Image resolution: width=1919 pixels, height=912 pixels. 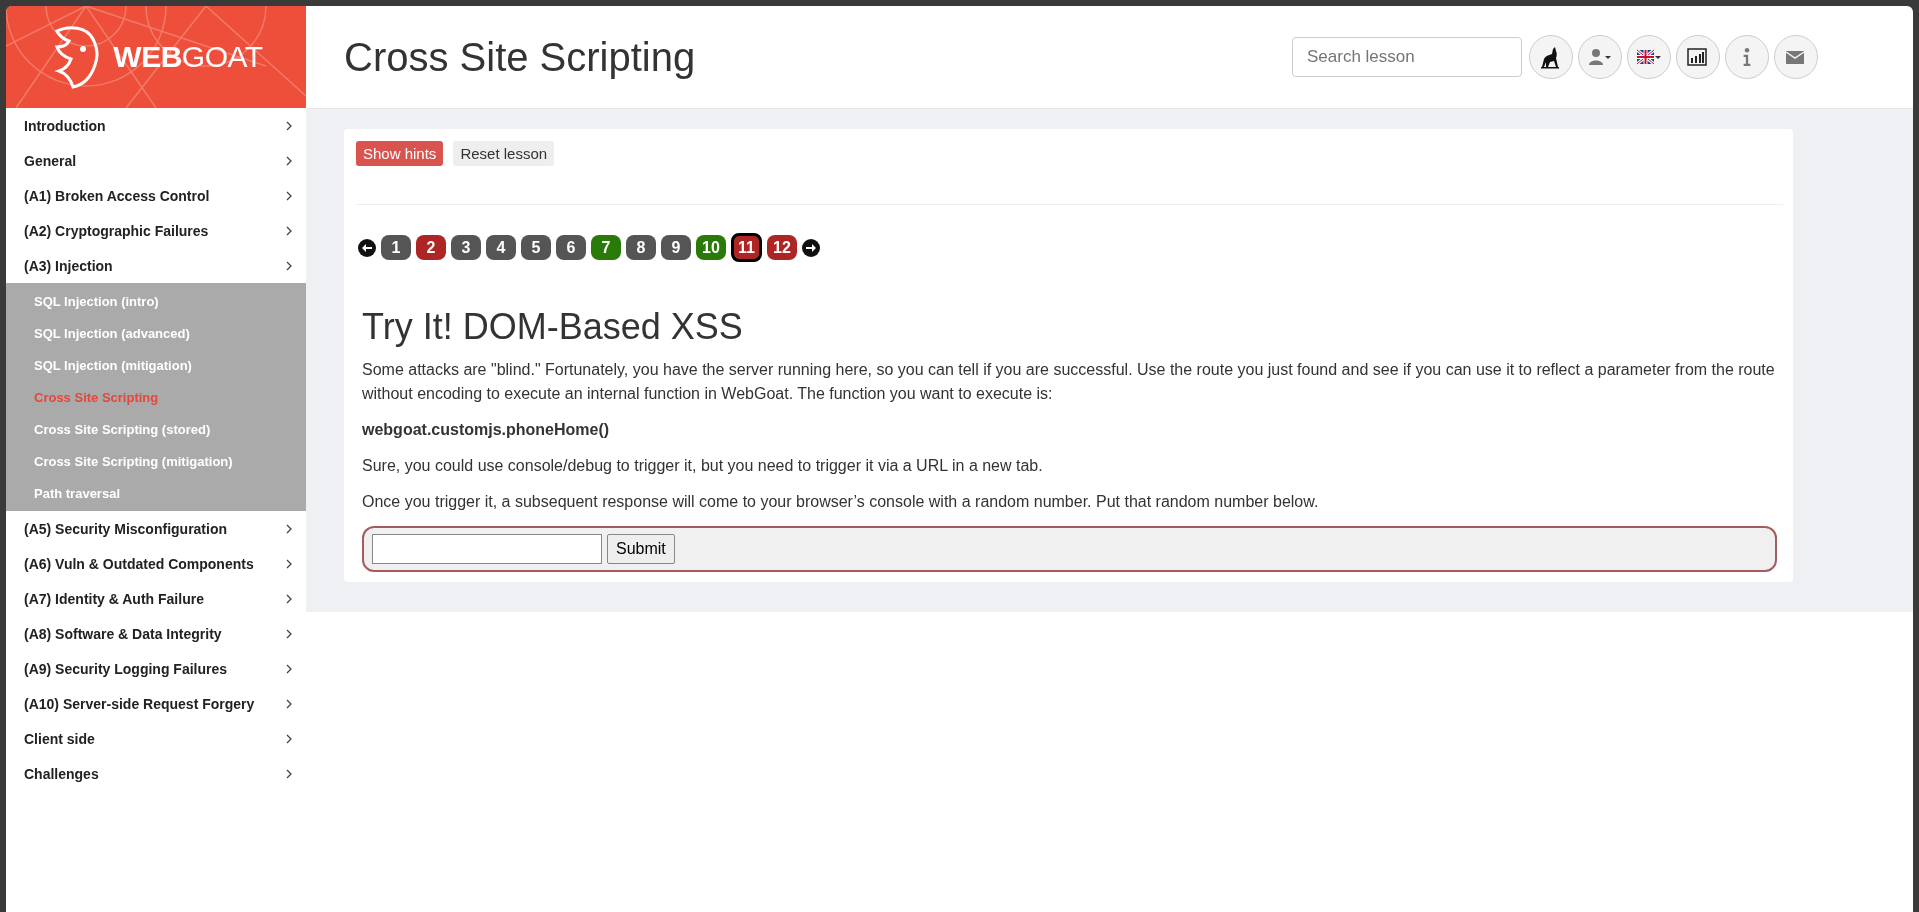 What do you see at coordinates (116, 230) in the screenshot?
I see `sidebar-item-label: (A2) Cryptographic Failures` at bounding box center [116, 230].